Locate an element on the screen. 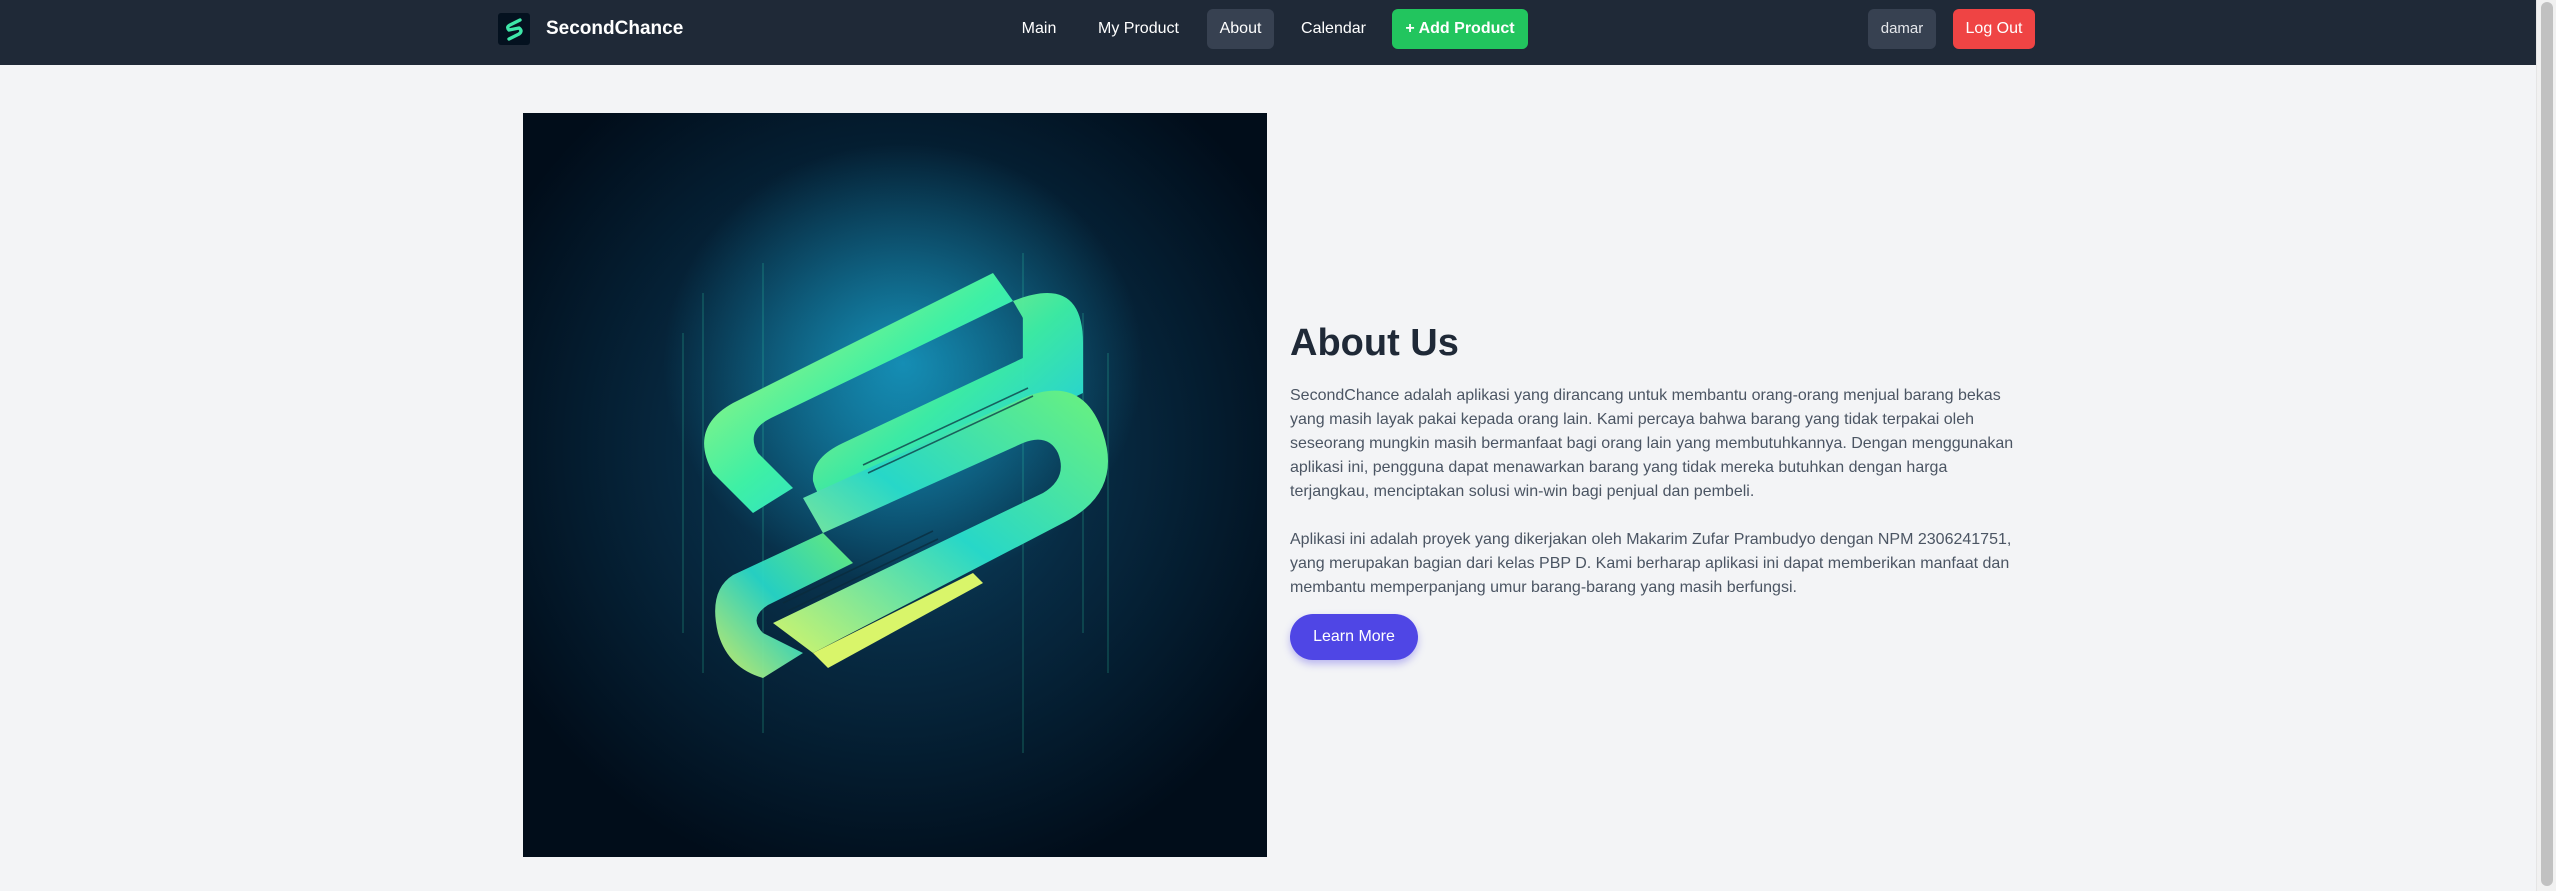 The width and height of the screenshot is (2556, 891). username-badge: damar is located at coordinates (1902, 29).